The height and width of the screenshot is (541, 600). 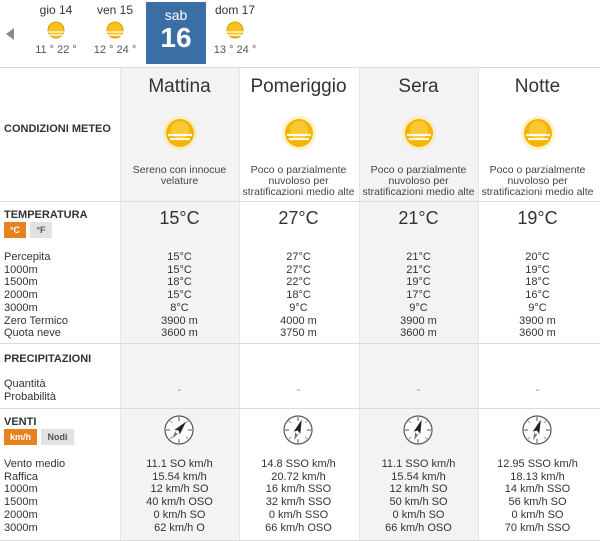 What do you see at coordinates (57, 129) in the screenshot?
I see `section-label-conditions: CONDIZIONI METEO` at bounding box center [57, 129].